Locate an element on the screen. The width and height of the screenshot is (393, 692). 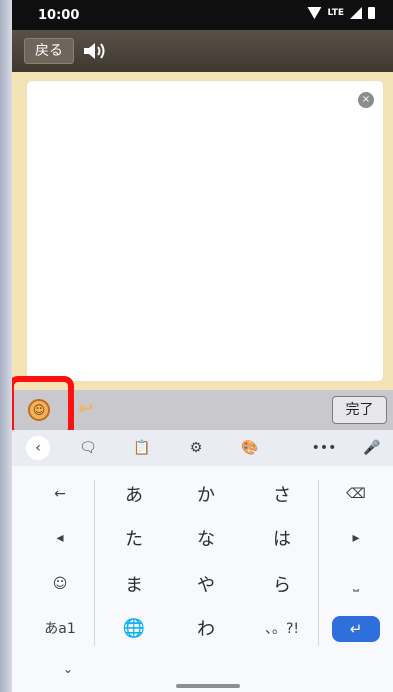
key-na: な is located at coordinates (206, 538).